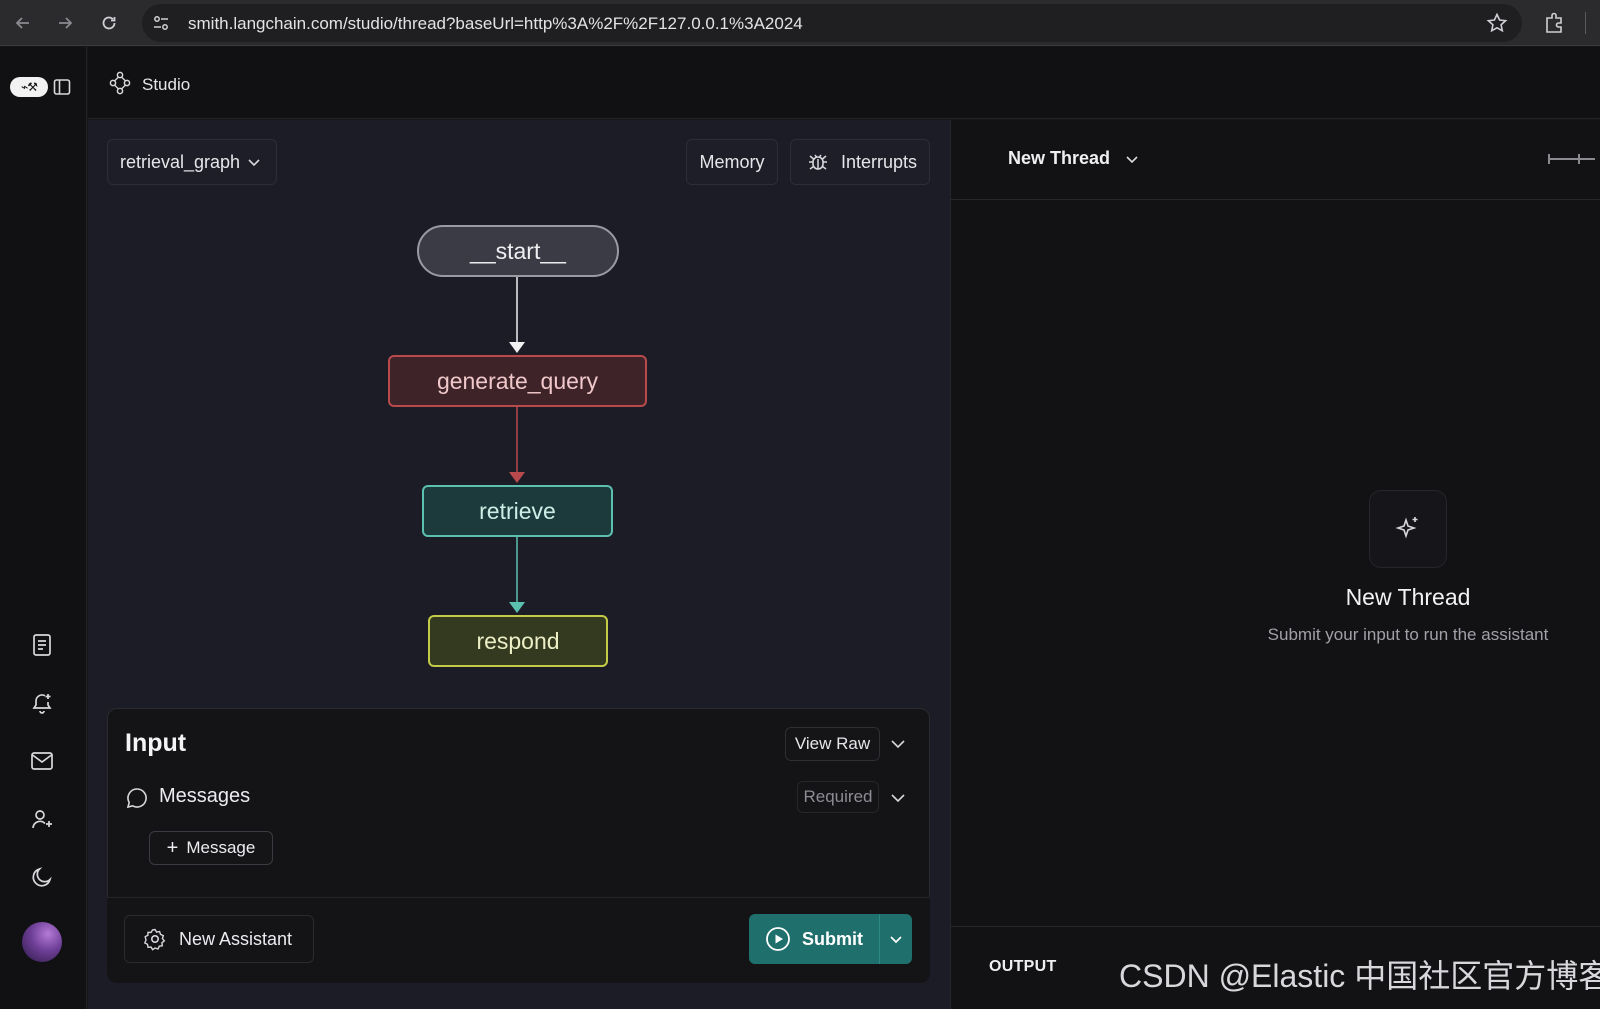 The height and width of the screenshot is (1009, 1600). What do you see at coordinates (1585, 23) in the screenshot?
I see `toolbar-divider` at bounding box center [1585, 23].